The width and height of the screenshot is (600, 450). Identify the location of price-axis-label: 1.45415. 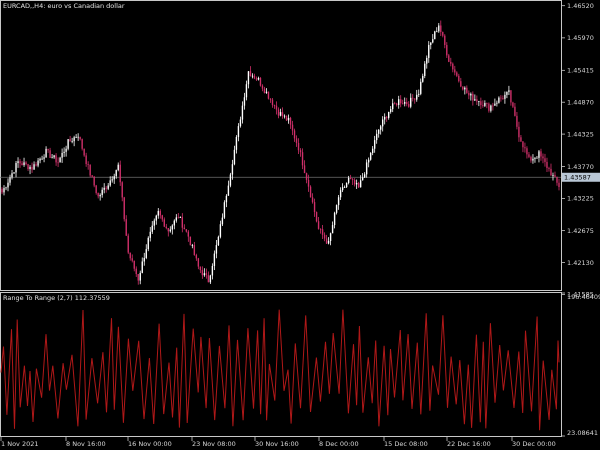
(580, 71).